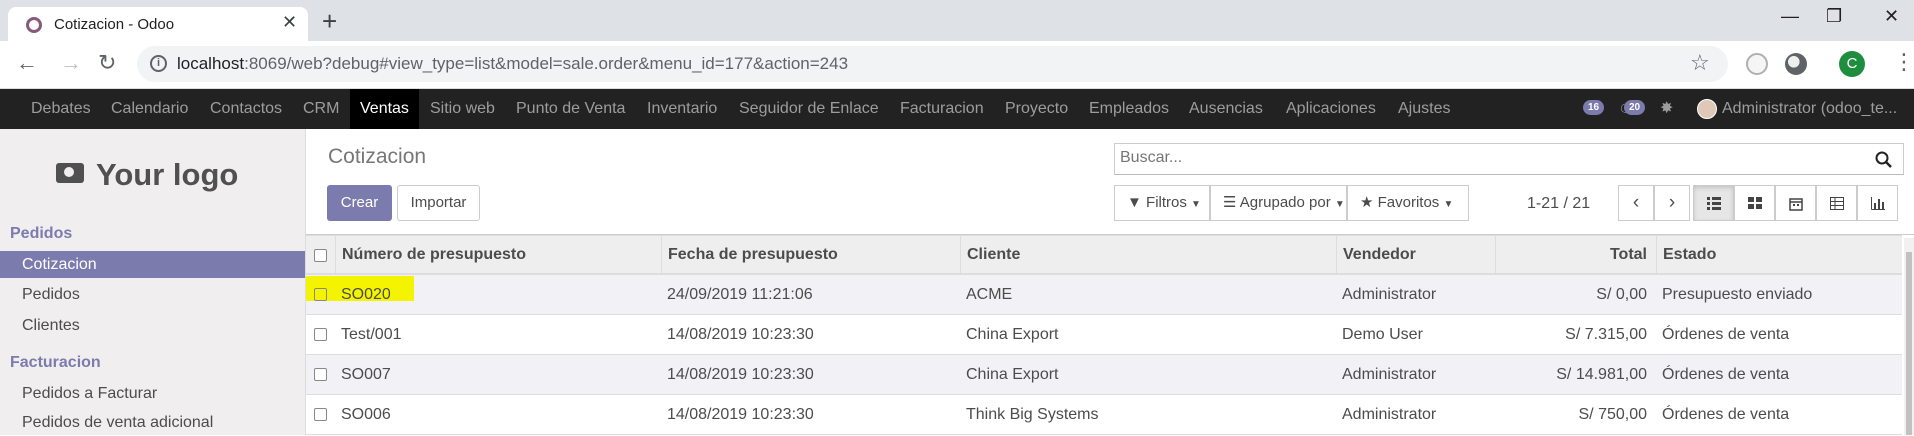 This screenshot has height=436, width=1914. Describe the element at coordinates (780, 255) in the screenshot. I see `column-header-date: Fecha de presupuesto` at that location.